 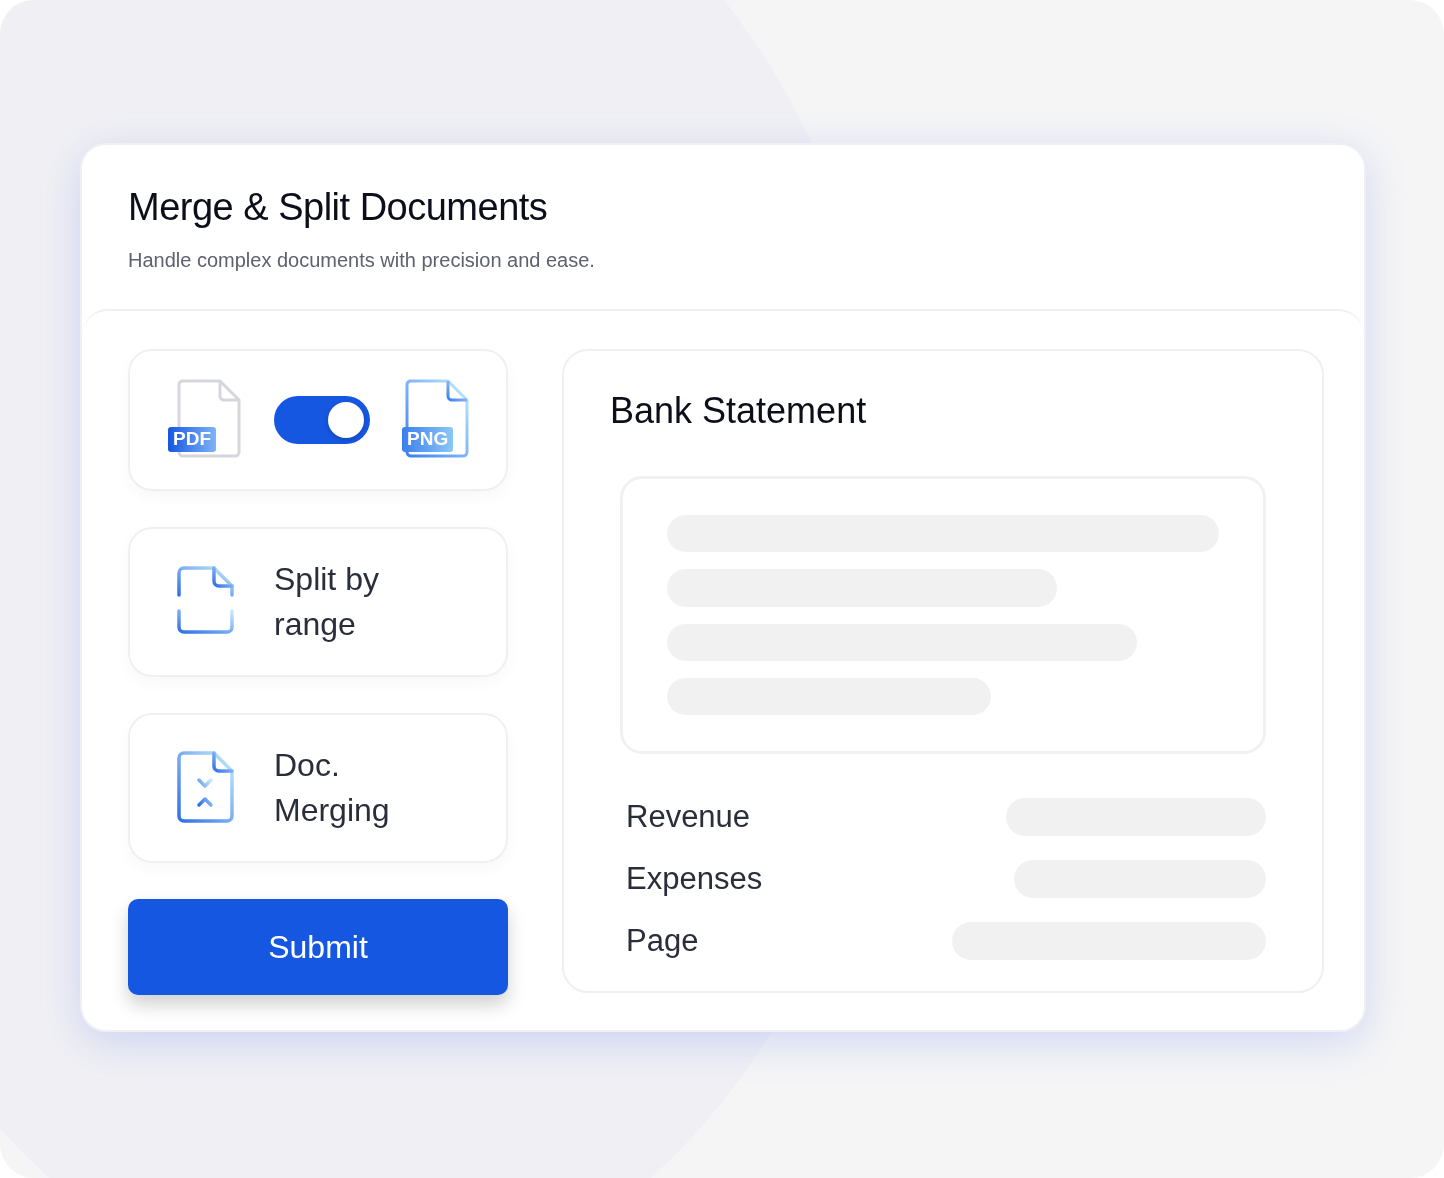 I want to click on subtitle: Handle complex documents with precision and ease., so click(x=362, y=260).